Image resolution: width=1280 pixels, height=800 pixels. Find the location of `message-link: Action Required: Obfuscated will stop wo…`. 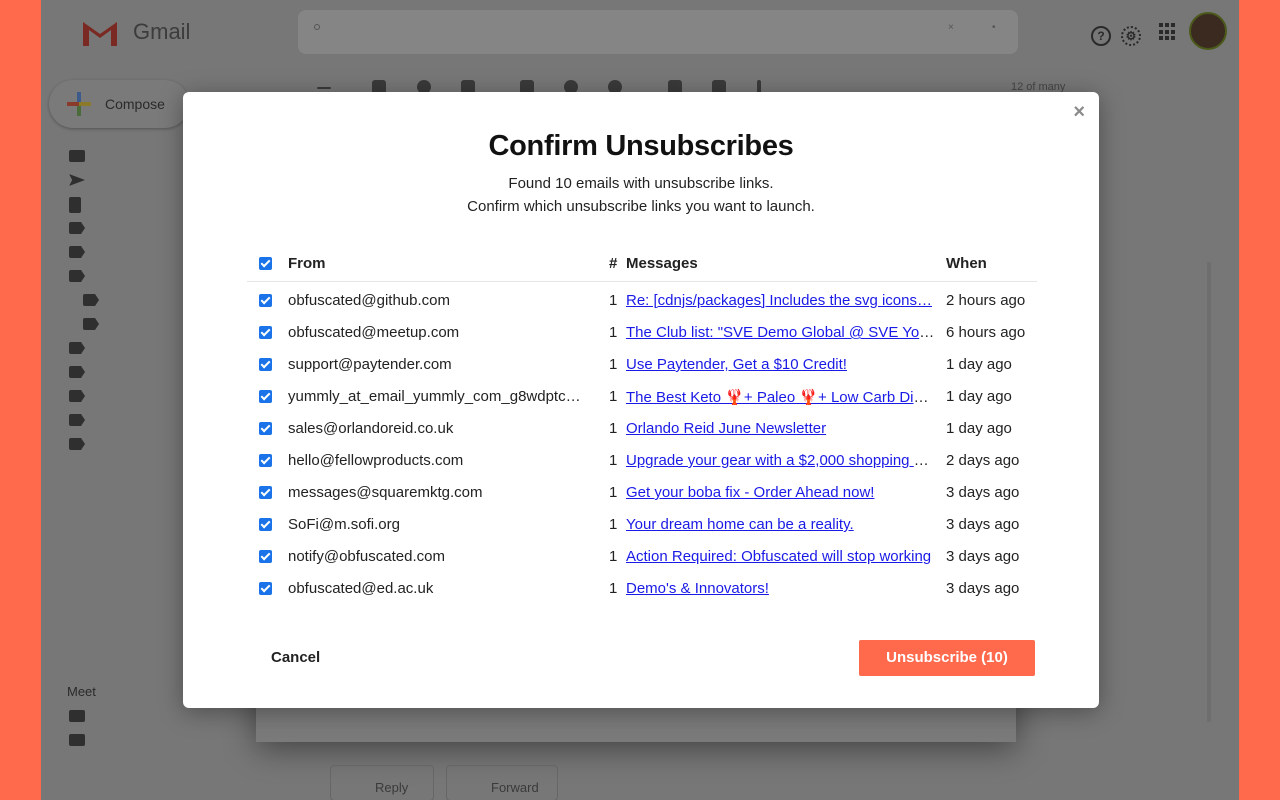

message-link: Action Required: Obfuscated will stop wo… is located at coordinates (778, 556).